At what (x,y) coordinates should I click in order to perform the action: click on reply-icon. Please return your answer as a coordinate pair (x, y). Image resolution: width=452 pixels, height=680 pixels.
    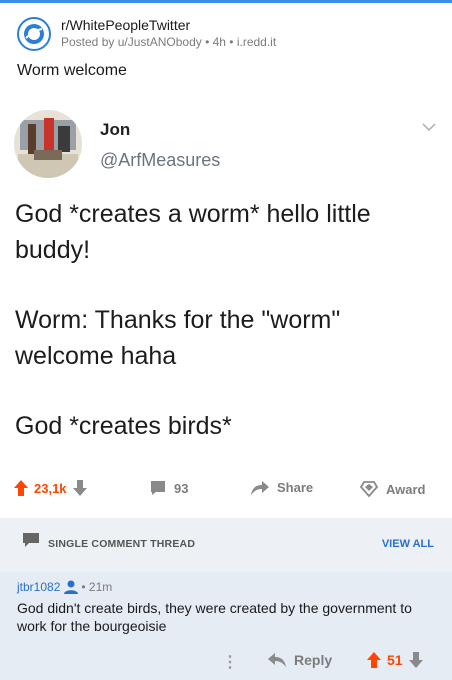
    Looking at the image, I should click on (277, 660).